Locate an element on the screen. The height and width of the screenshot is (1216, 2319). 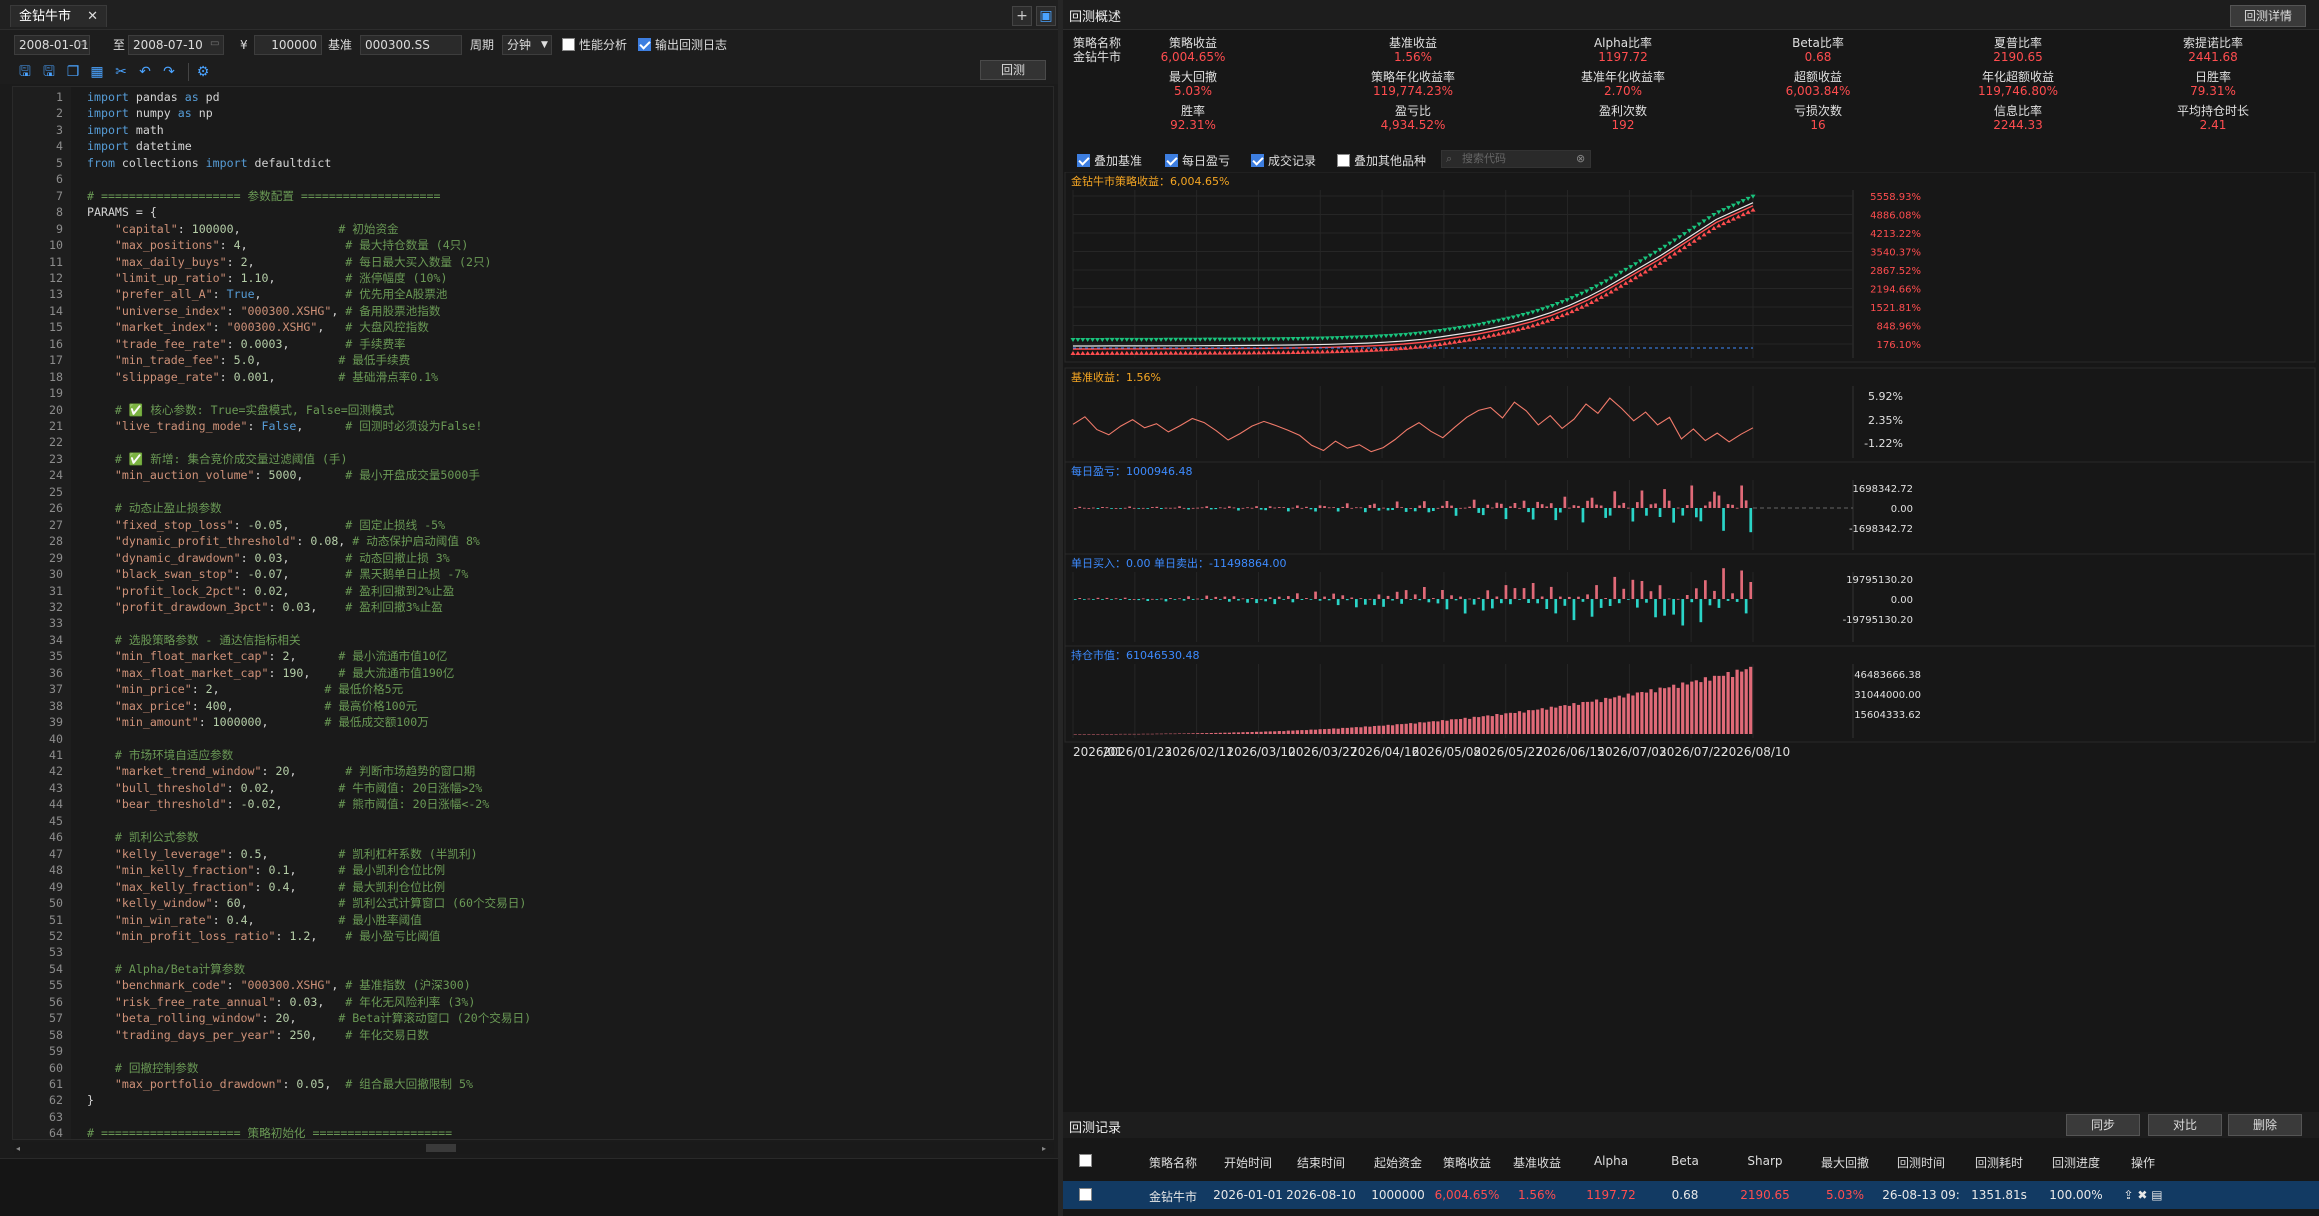
row-checkbox is located at coordinates (1087, 1195).